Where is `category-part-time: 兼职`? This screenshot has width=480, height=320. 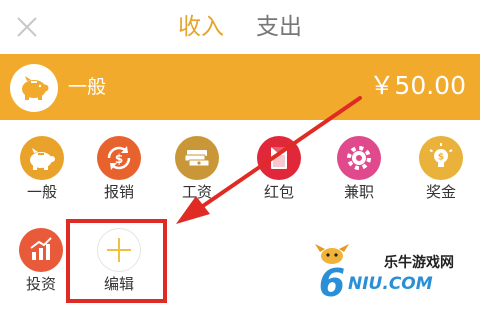
category-part-time: 兼职 is located at coordinates (359, 170).